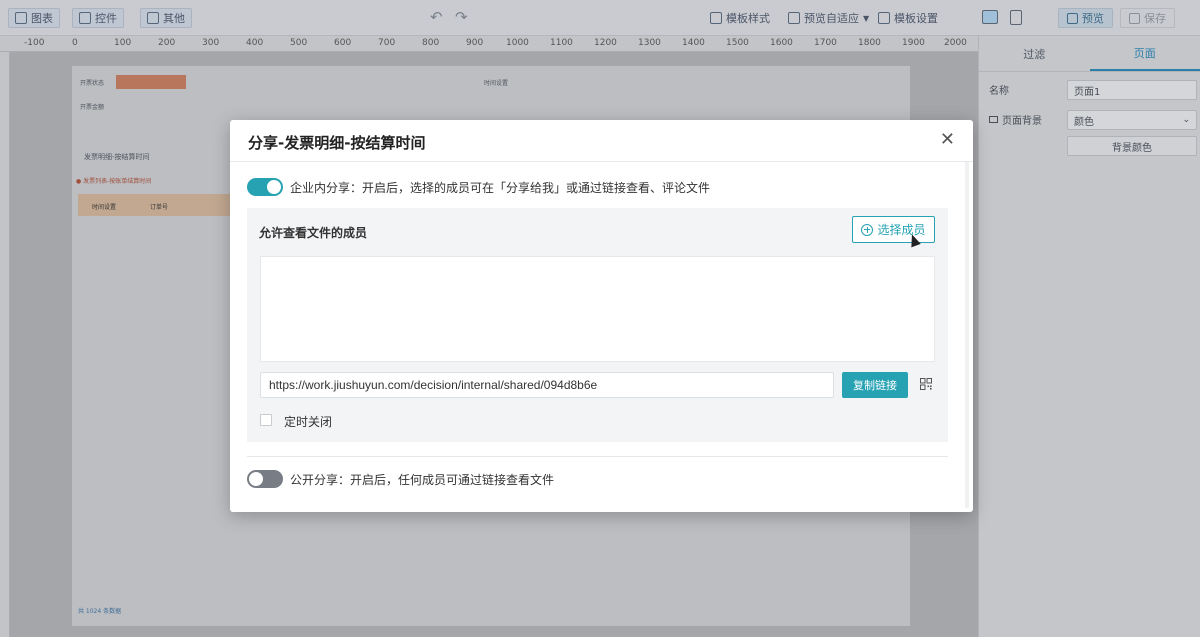 This screenshot has width=1200, height=637. Describe the element at coordinates (496, 83) in the screenshot. I see `filter-label-time: 时间设置` at that location.